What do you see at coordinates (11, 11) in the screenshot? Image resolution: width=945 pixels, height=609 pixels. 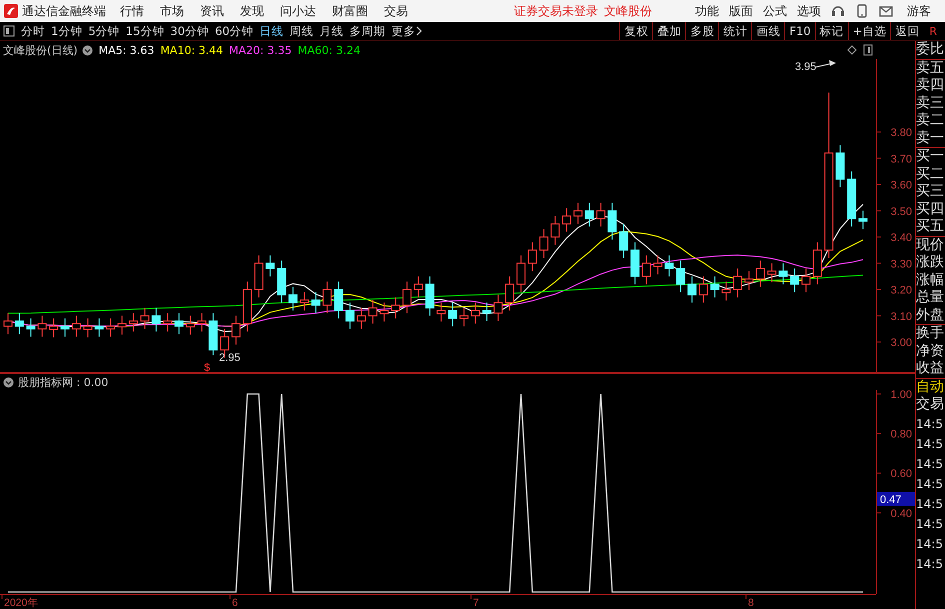 I see `app-logo-icon` at bounding box center [11, 11].